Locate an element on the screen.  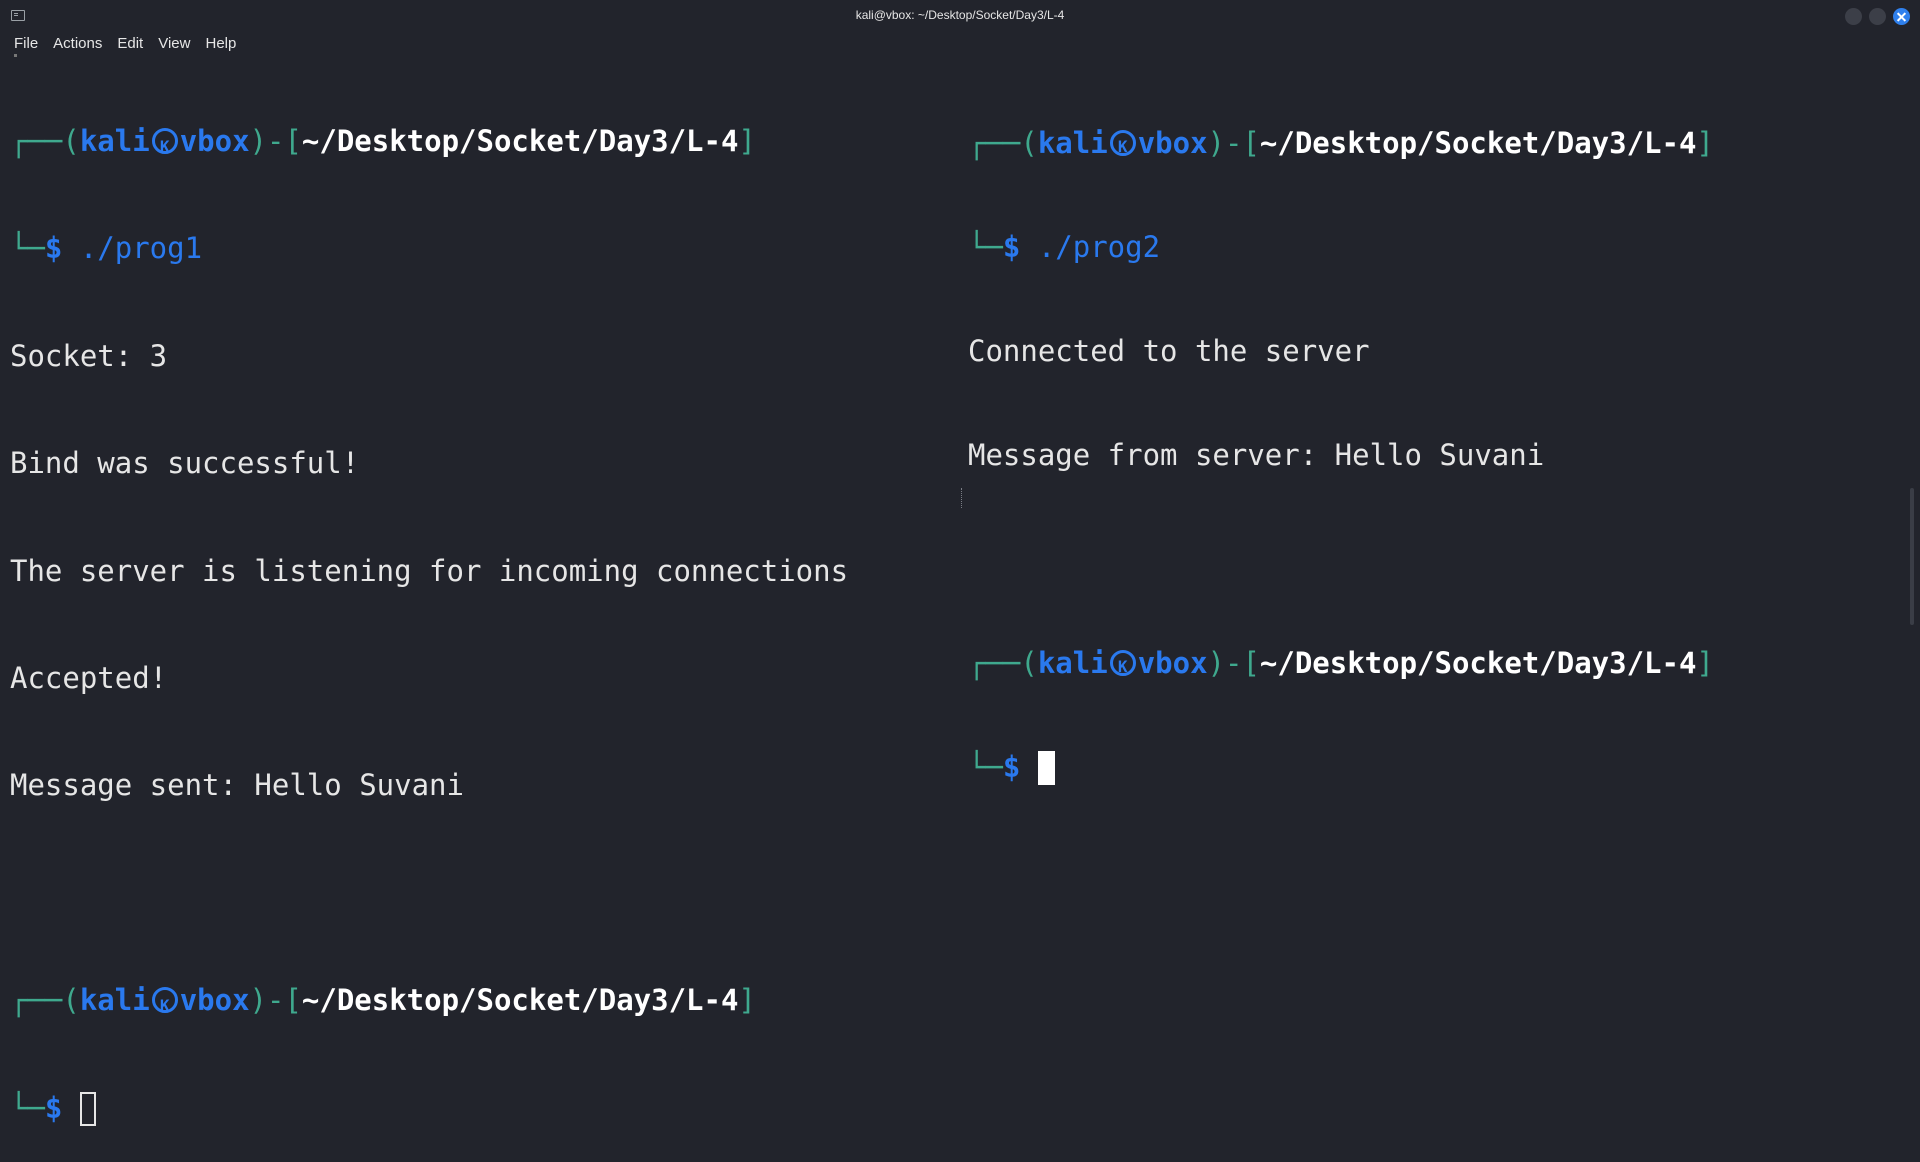
command-text: ./prog1 is located at coordinates (141, 248).